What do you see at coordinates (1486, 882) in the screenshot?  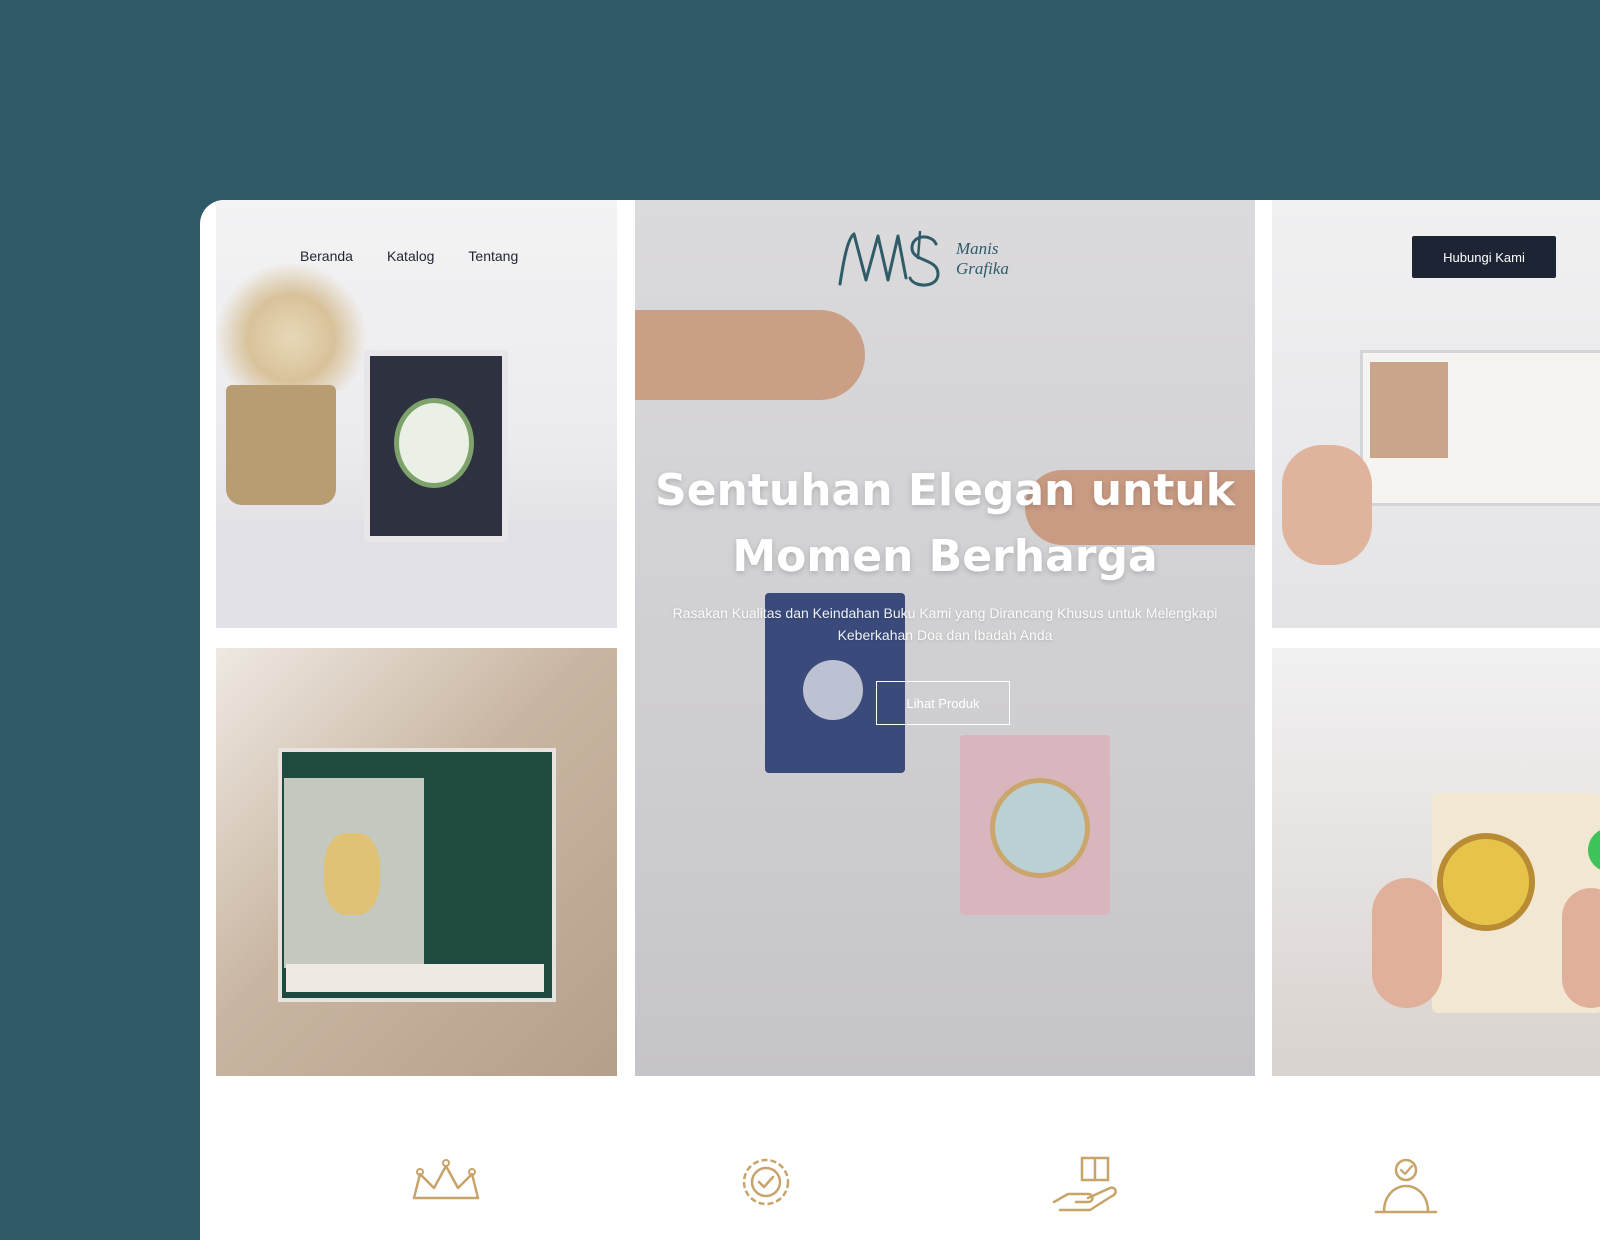 I see `gold-emblem` at bounding box center [1486, 882].